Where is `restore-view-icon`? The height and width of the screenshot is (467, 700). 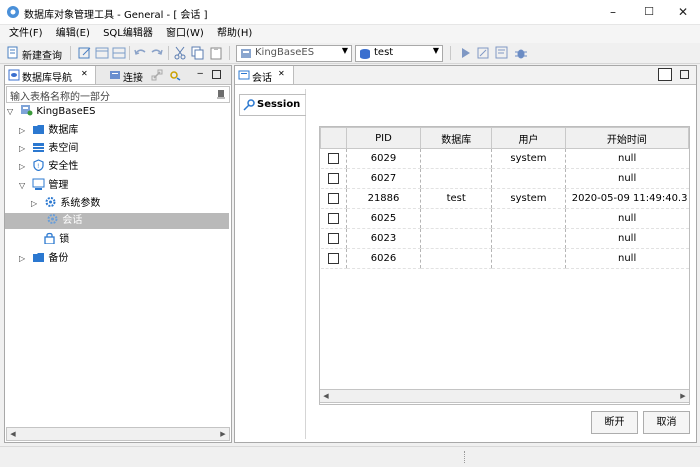
restore-view-icon is located at coordinates (665, 74).